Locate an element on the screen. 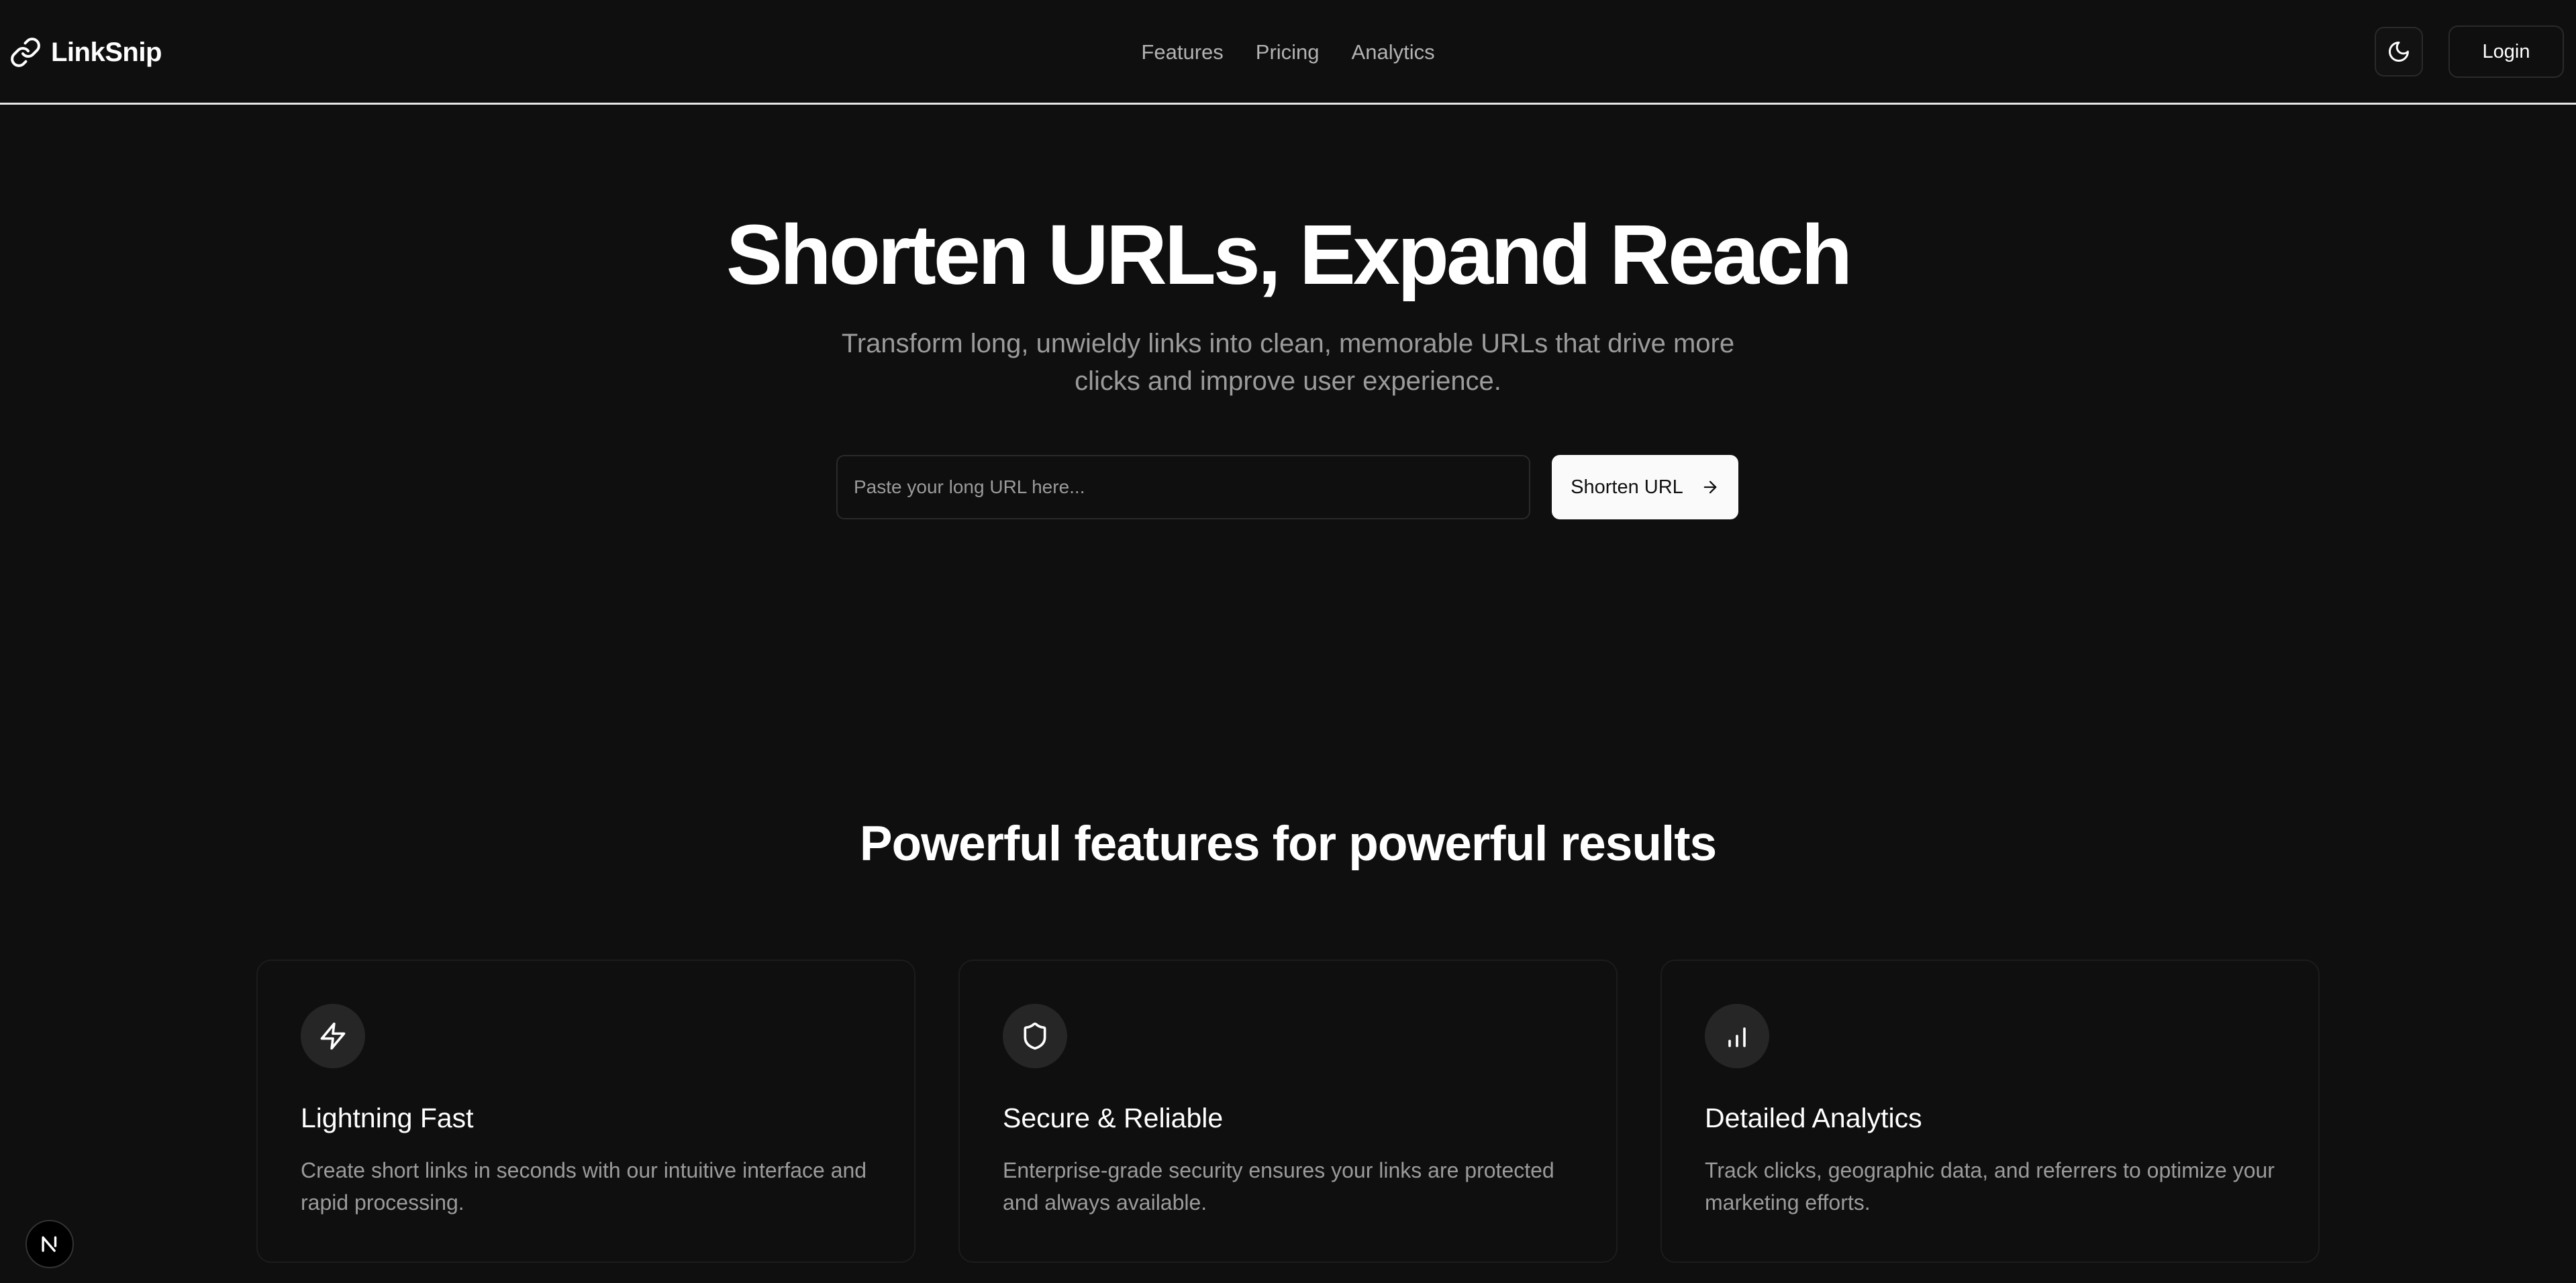  lightning-icon is located at coordinates (333, 1036).